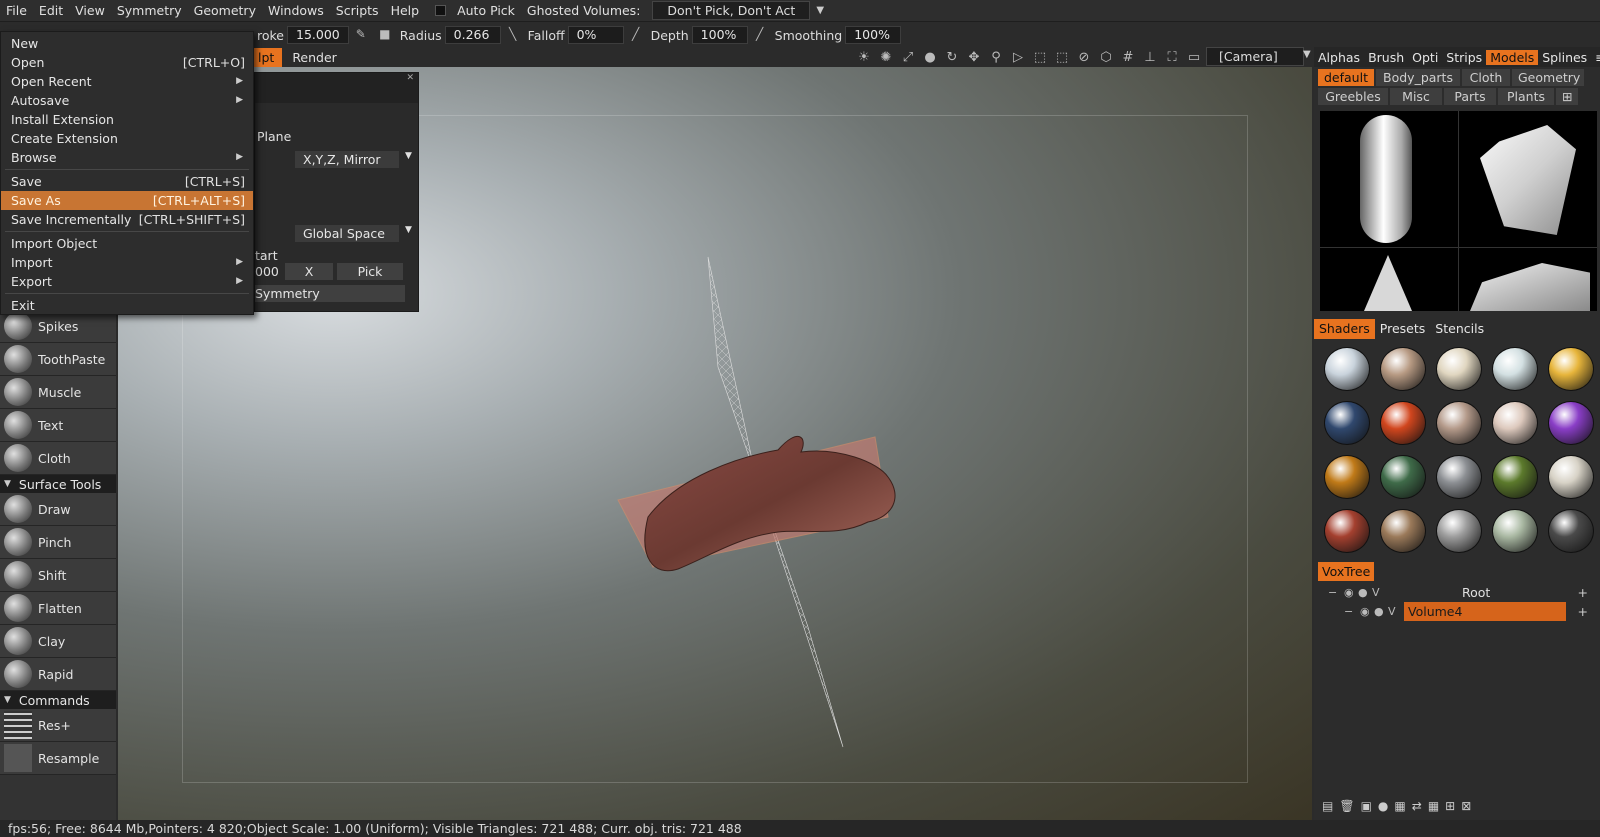 The width and height of the screenshot is (1600, 837). I want to click on menu-item-export: Export ▶, so click(127, 281).